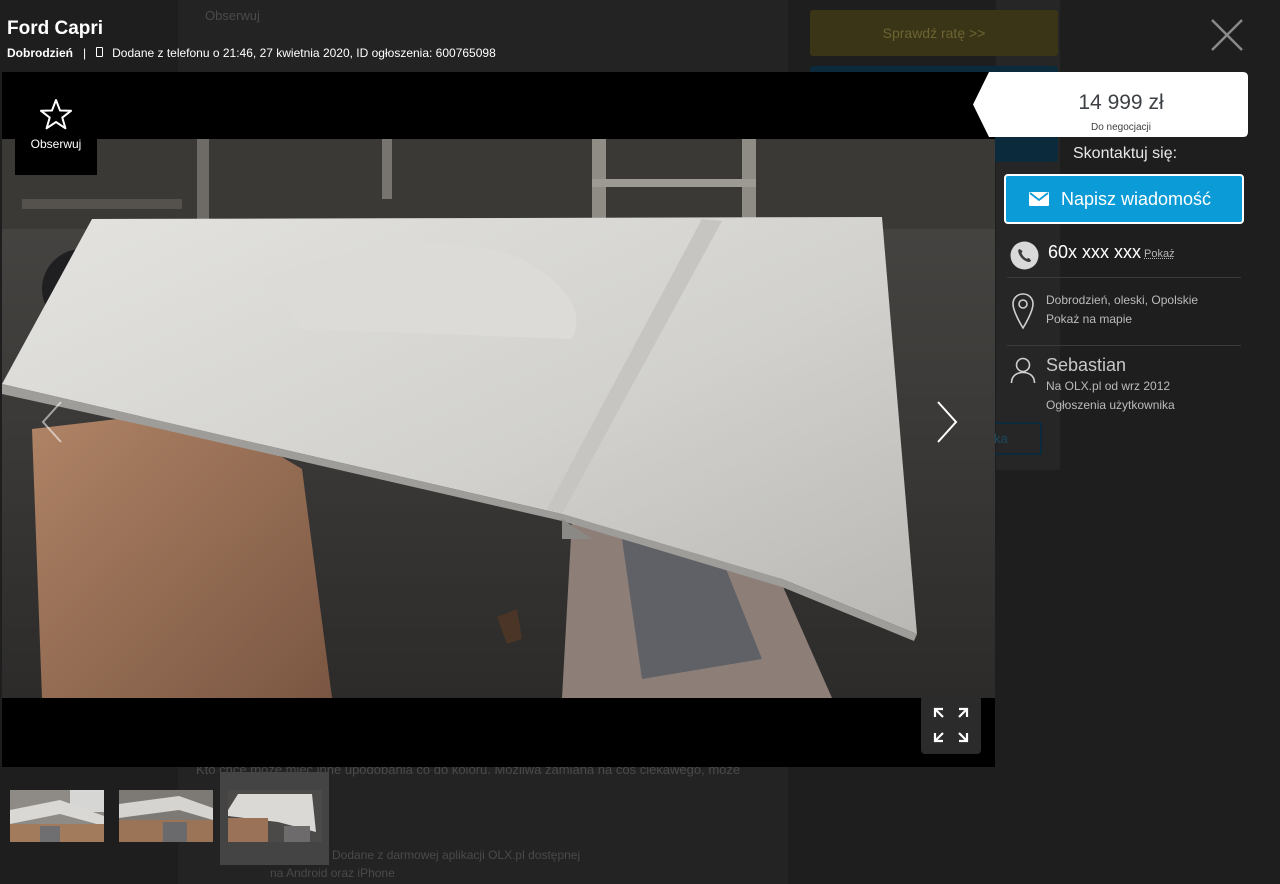 This screenshot has height=884, width=1280. What do you see at coordinates (1159, 254) in the screenshot?
I see `show-phone-link: Pokaż` at bounding box center [1159, 254].